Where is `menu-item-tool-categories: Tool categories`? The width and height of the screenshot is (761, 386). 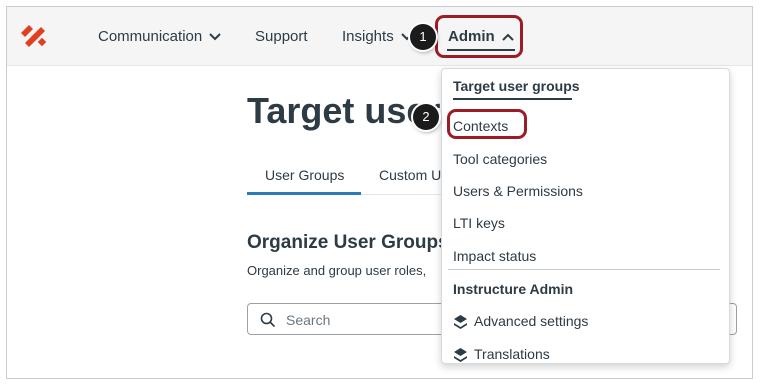
menu-item-tool-categories: Tool categories is located at coordinates (500, 159).